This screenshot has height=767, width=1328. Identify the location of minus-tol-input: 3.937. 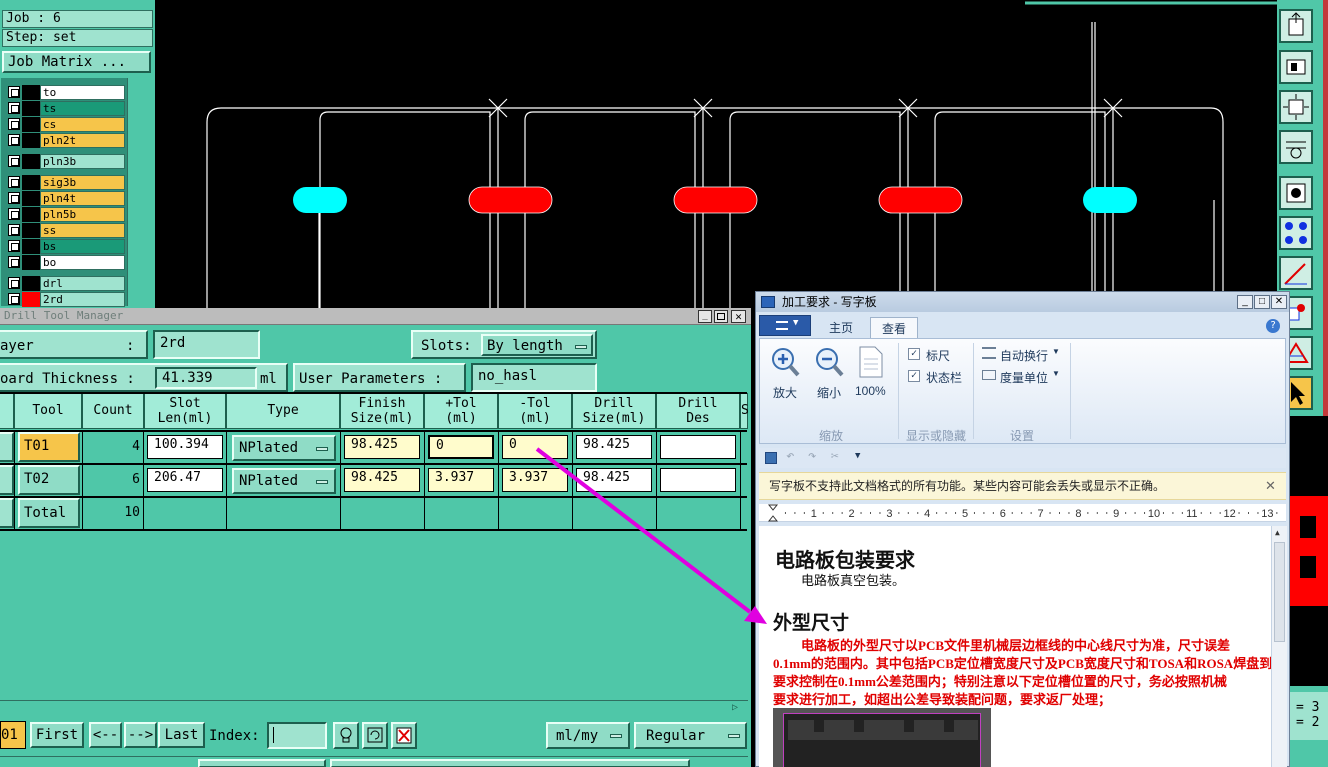
(535, 480).